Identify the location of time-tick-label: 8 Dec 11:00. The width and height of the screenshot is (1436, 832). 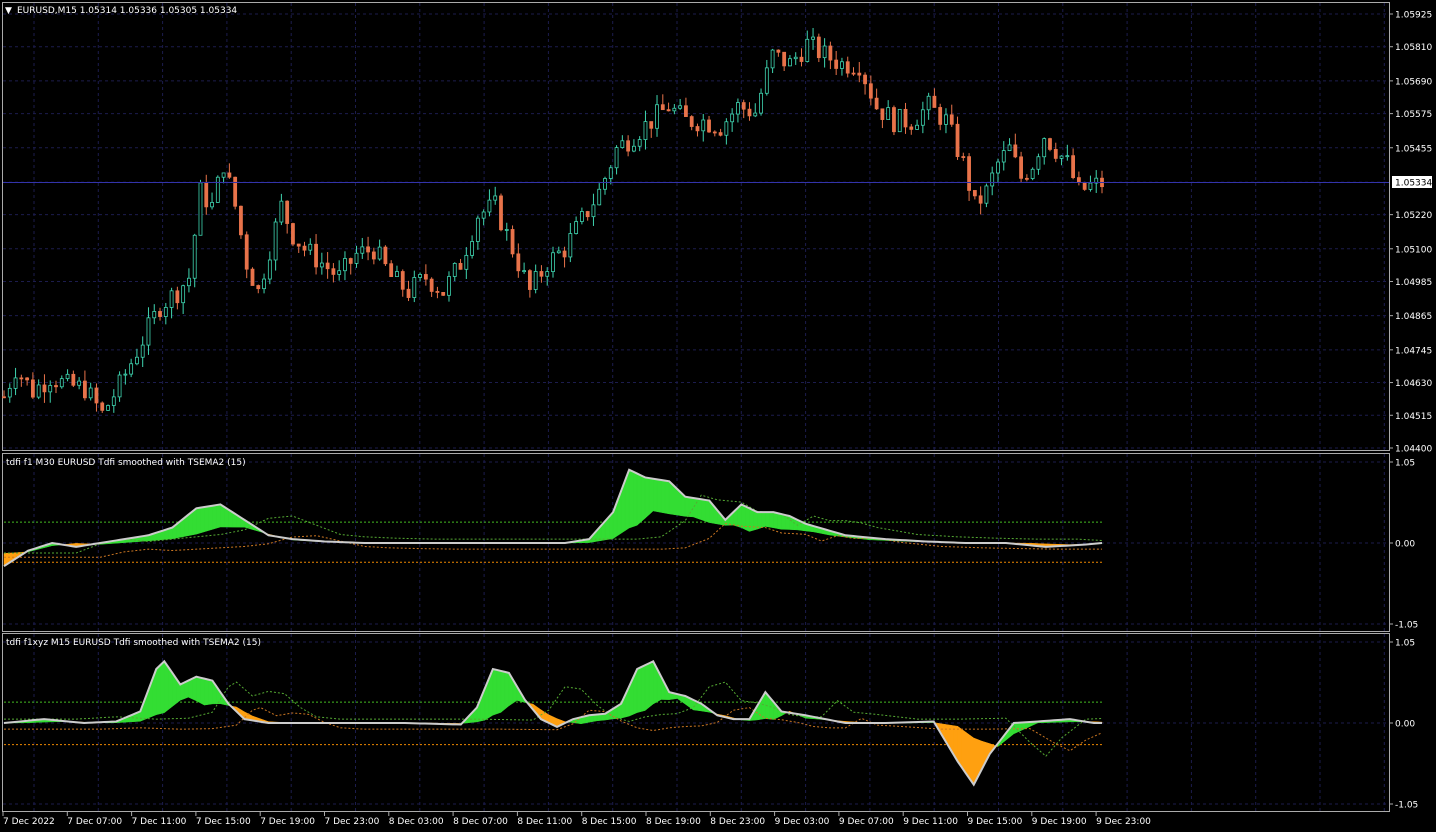
(544, 822).